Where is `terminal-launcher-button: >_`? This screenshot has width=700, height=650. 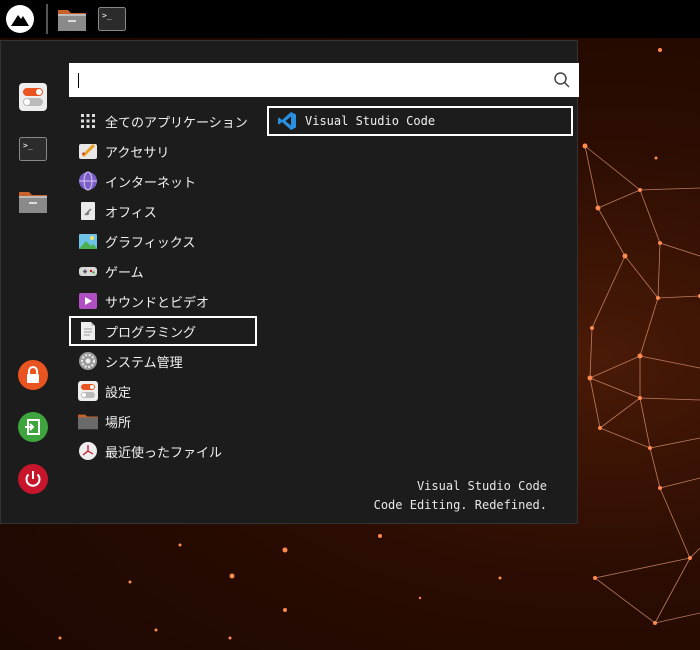 terminal-launcher-button: >_ is located at coordinates (112, 19).